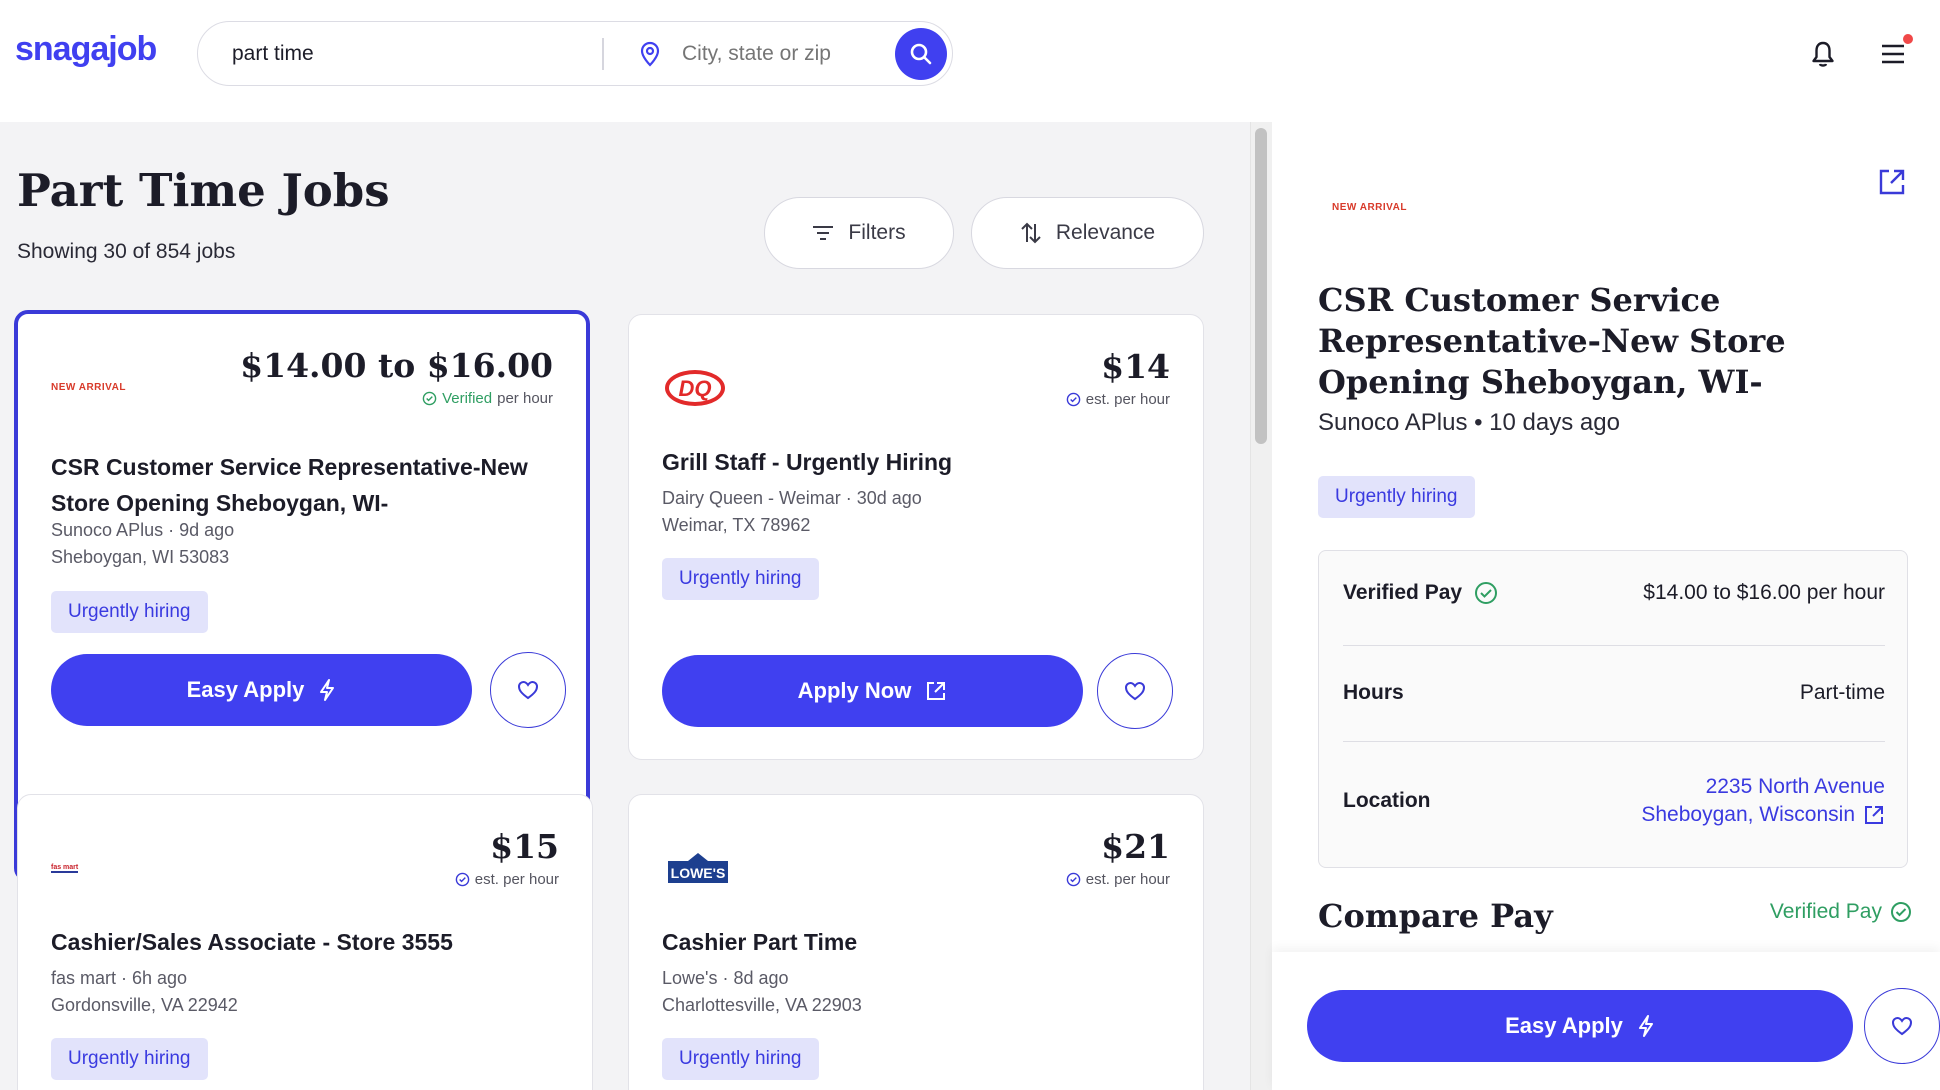  Describe the element at coordinates (854, 690) in the screenshot. I see `apply-label: Apply Now` at that location.